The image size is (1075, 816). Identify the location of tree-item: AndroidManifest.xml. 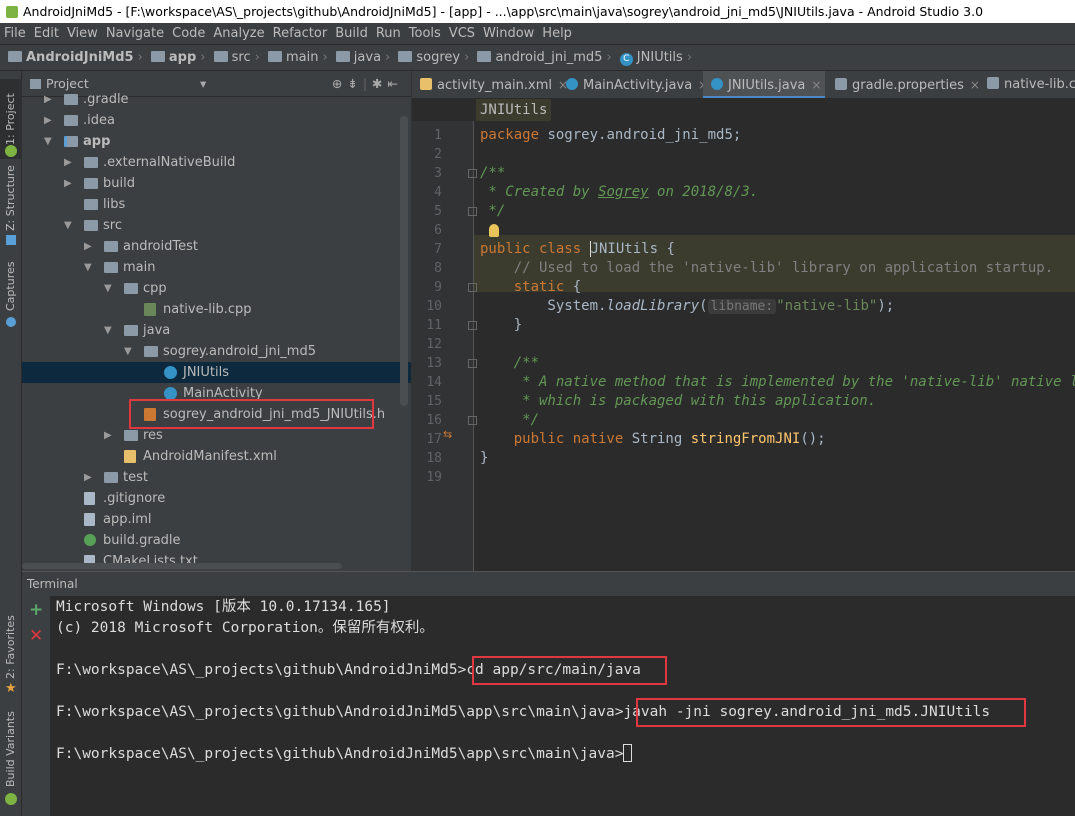
(216, 456).